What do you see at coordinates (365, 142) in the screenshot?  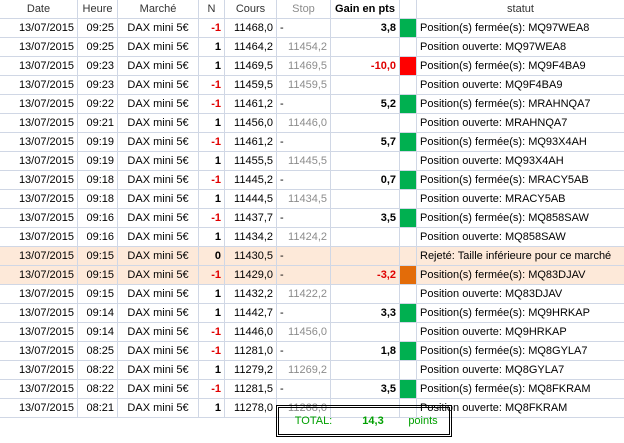 I see `cell-gain: 5,7` at bounding box center [365, 142].